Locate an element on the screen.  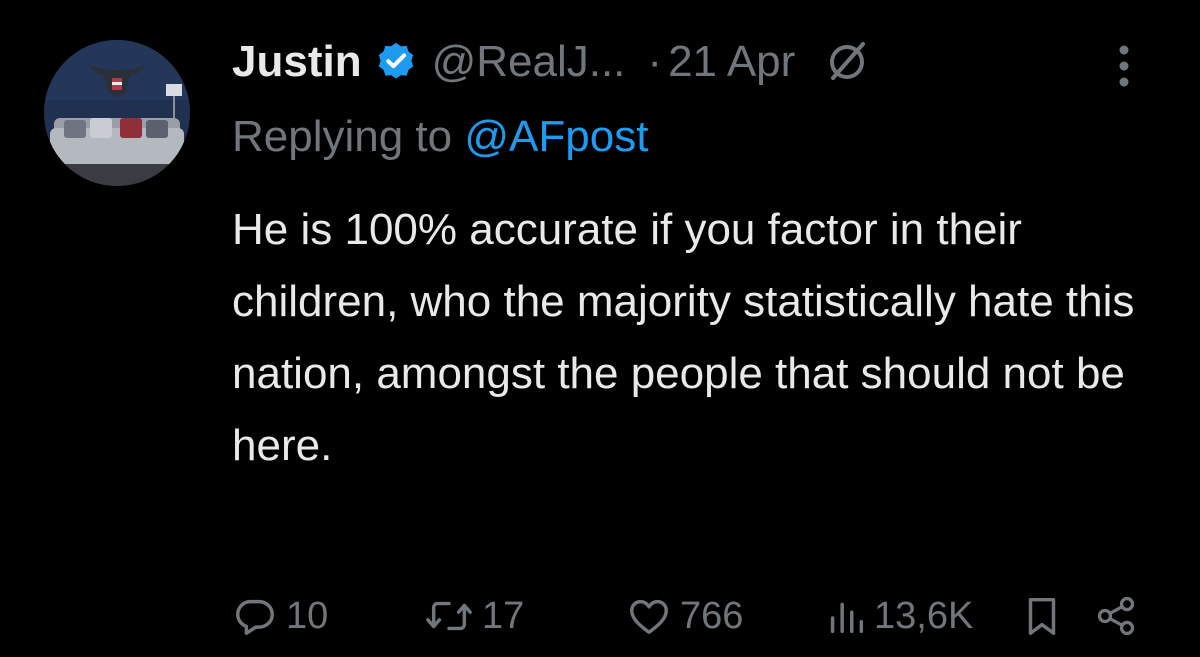
retweet-count: 17 is located at coordinates (503, 615).